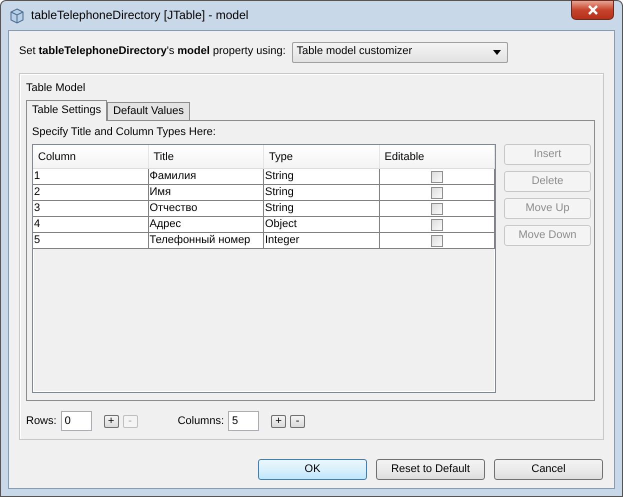 The width and height of the screenshot is (623, 497). I want to click on instruction-text: Specify Title and Column Types Here:, so click(124, 133).